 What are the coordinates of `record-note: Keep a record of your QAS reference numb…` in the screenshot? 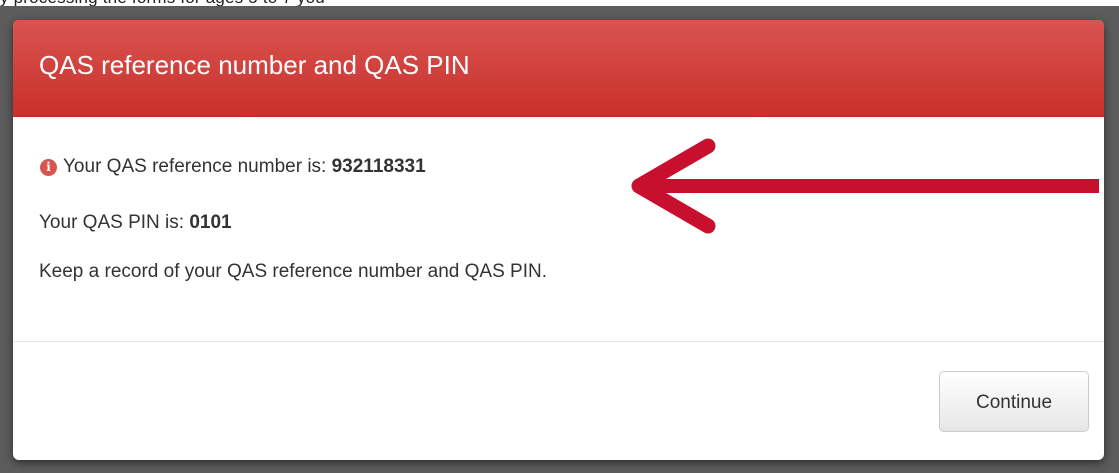 It's located at (293, 271).